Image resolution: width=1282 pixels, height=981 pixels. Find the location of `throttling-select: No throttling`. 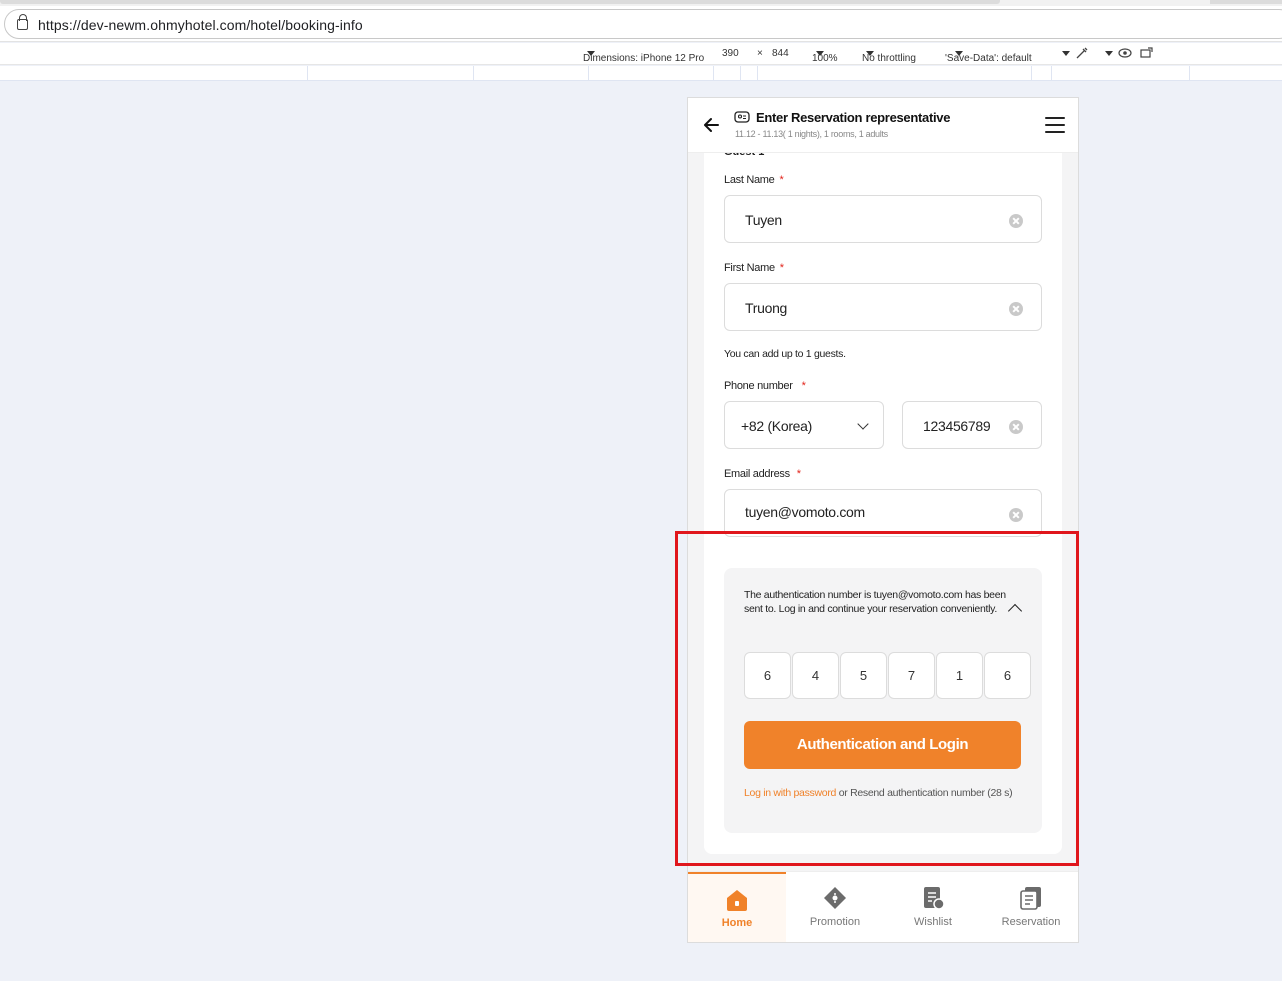

throttling-select: No throttling is located at coordinates (889, 56).